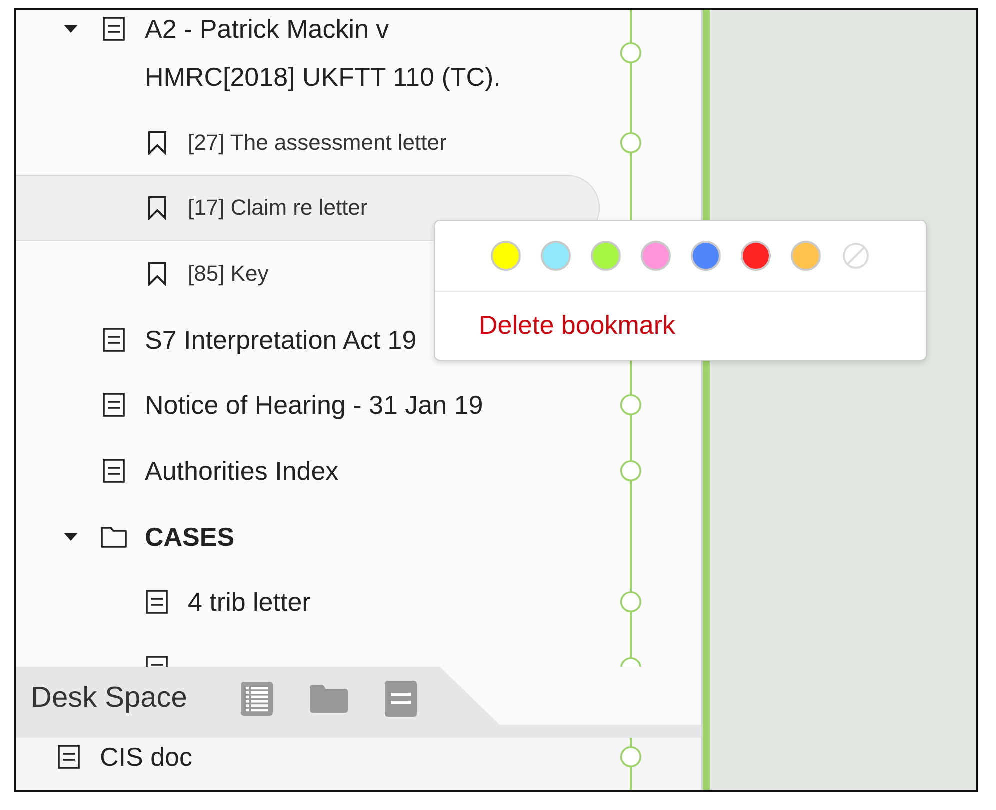 The image size is (996, 810). Describe the element at coordinates (109, 699) in the screenshot. I see `desk-space-title: Desk Space` at that location.